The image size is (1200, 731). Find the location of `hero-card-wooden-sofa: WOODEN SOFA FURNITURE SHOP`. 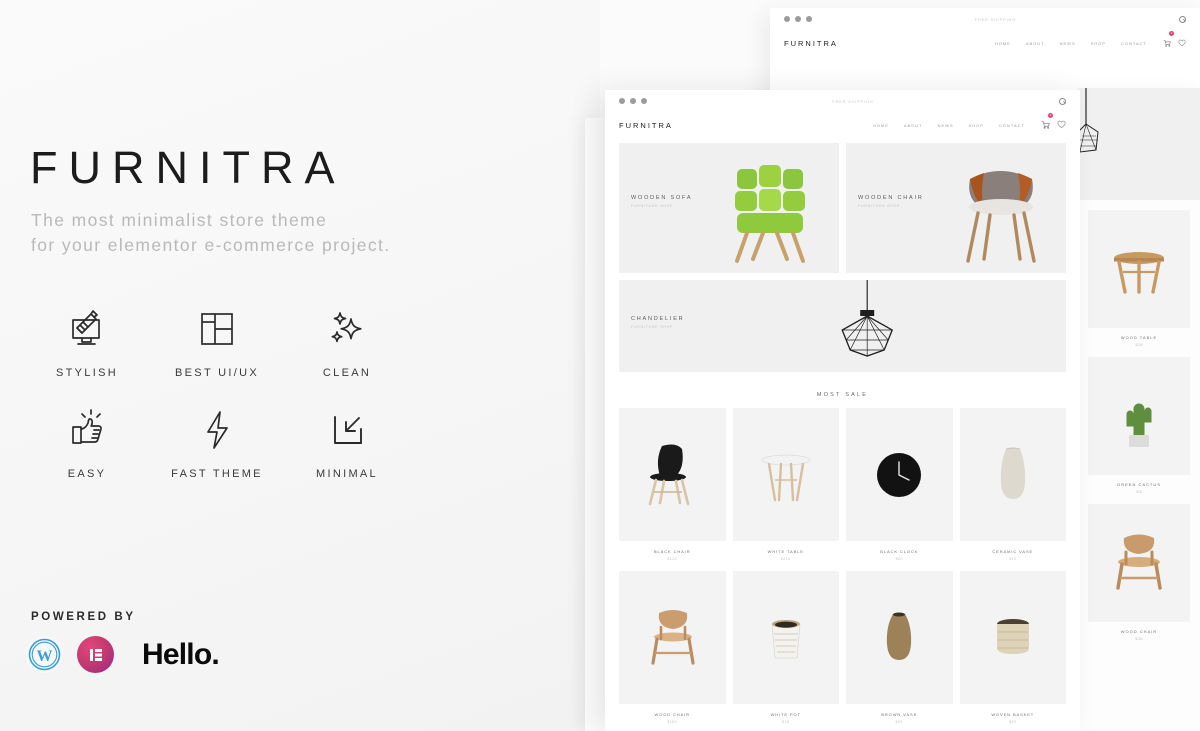

hero-card-wooden-sofa: WOODEN SOFA FURNITURE SHOP is located at coordinates (729, 208).